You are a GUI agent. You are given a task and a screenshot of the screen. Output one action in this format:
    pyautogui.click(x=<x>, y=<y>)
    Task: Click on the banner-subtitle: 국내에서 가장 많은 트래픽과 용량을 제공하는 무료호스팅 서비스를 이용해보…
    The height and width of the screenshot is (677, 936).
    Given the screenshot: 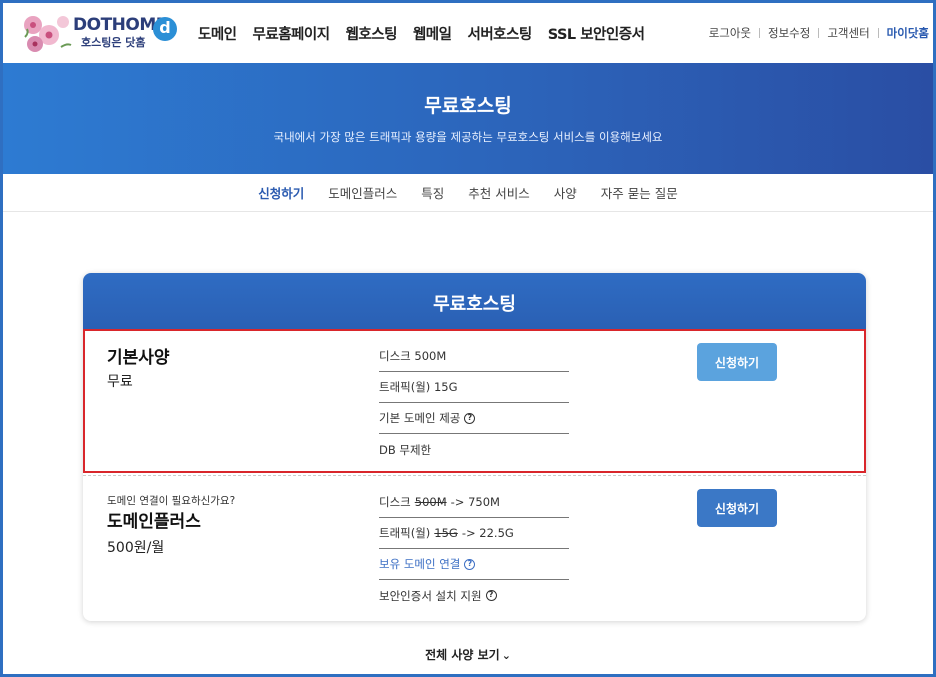 What is the action you would take?
    pyautogui.click(x=468, y=137)
    